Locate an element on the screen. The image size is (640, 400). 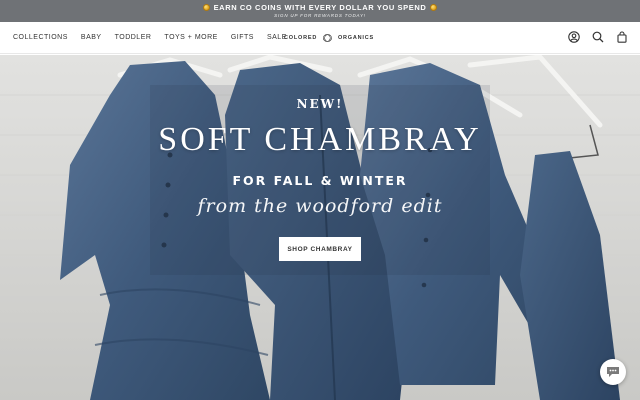
hero-eyebrow: NEW! is located at coordinates (320, 104).